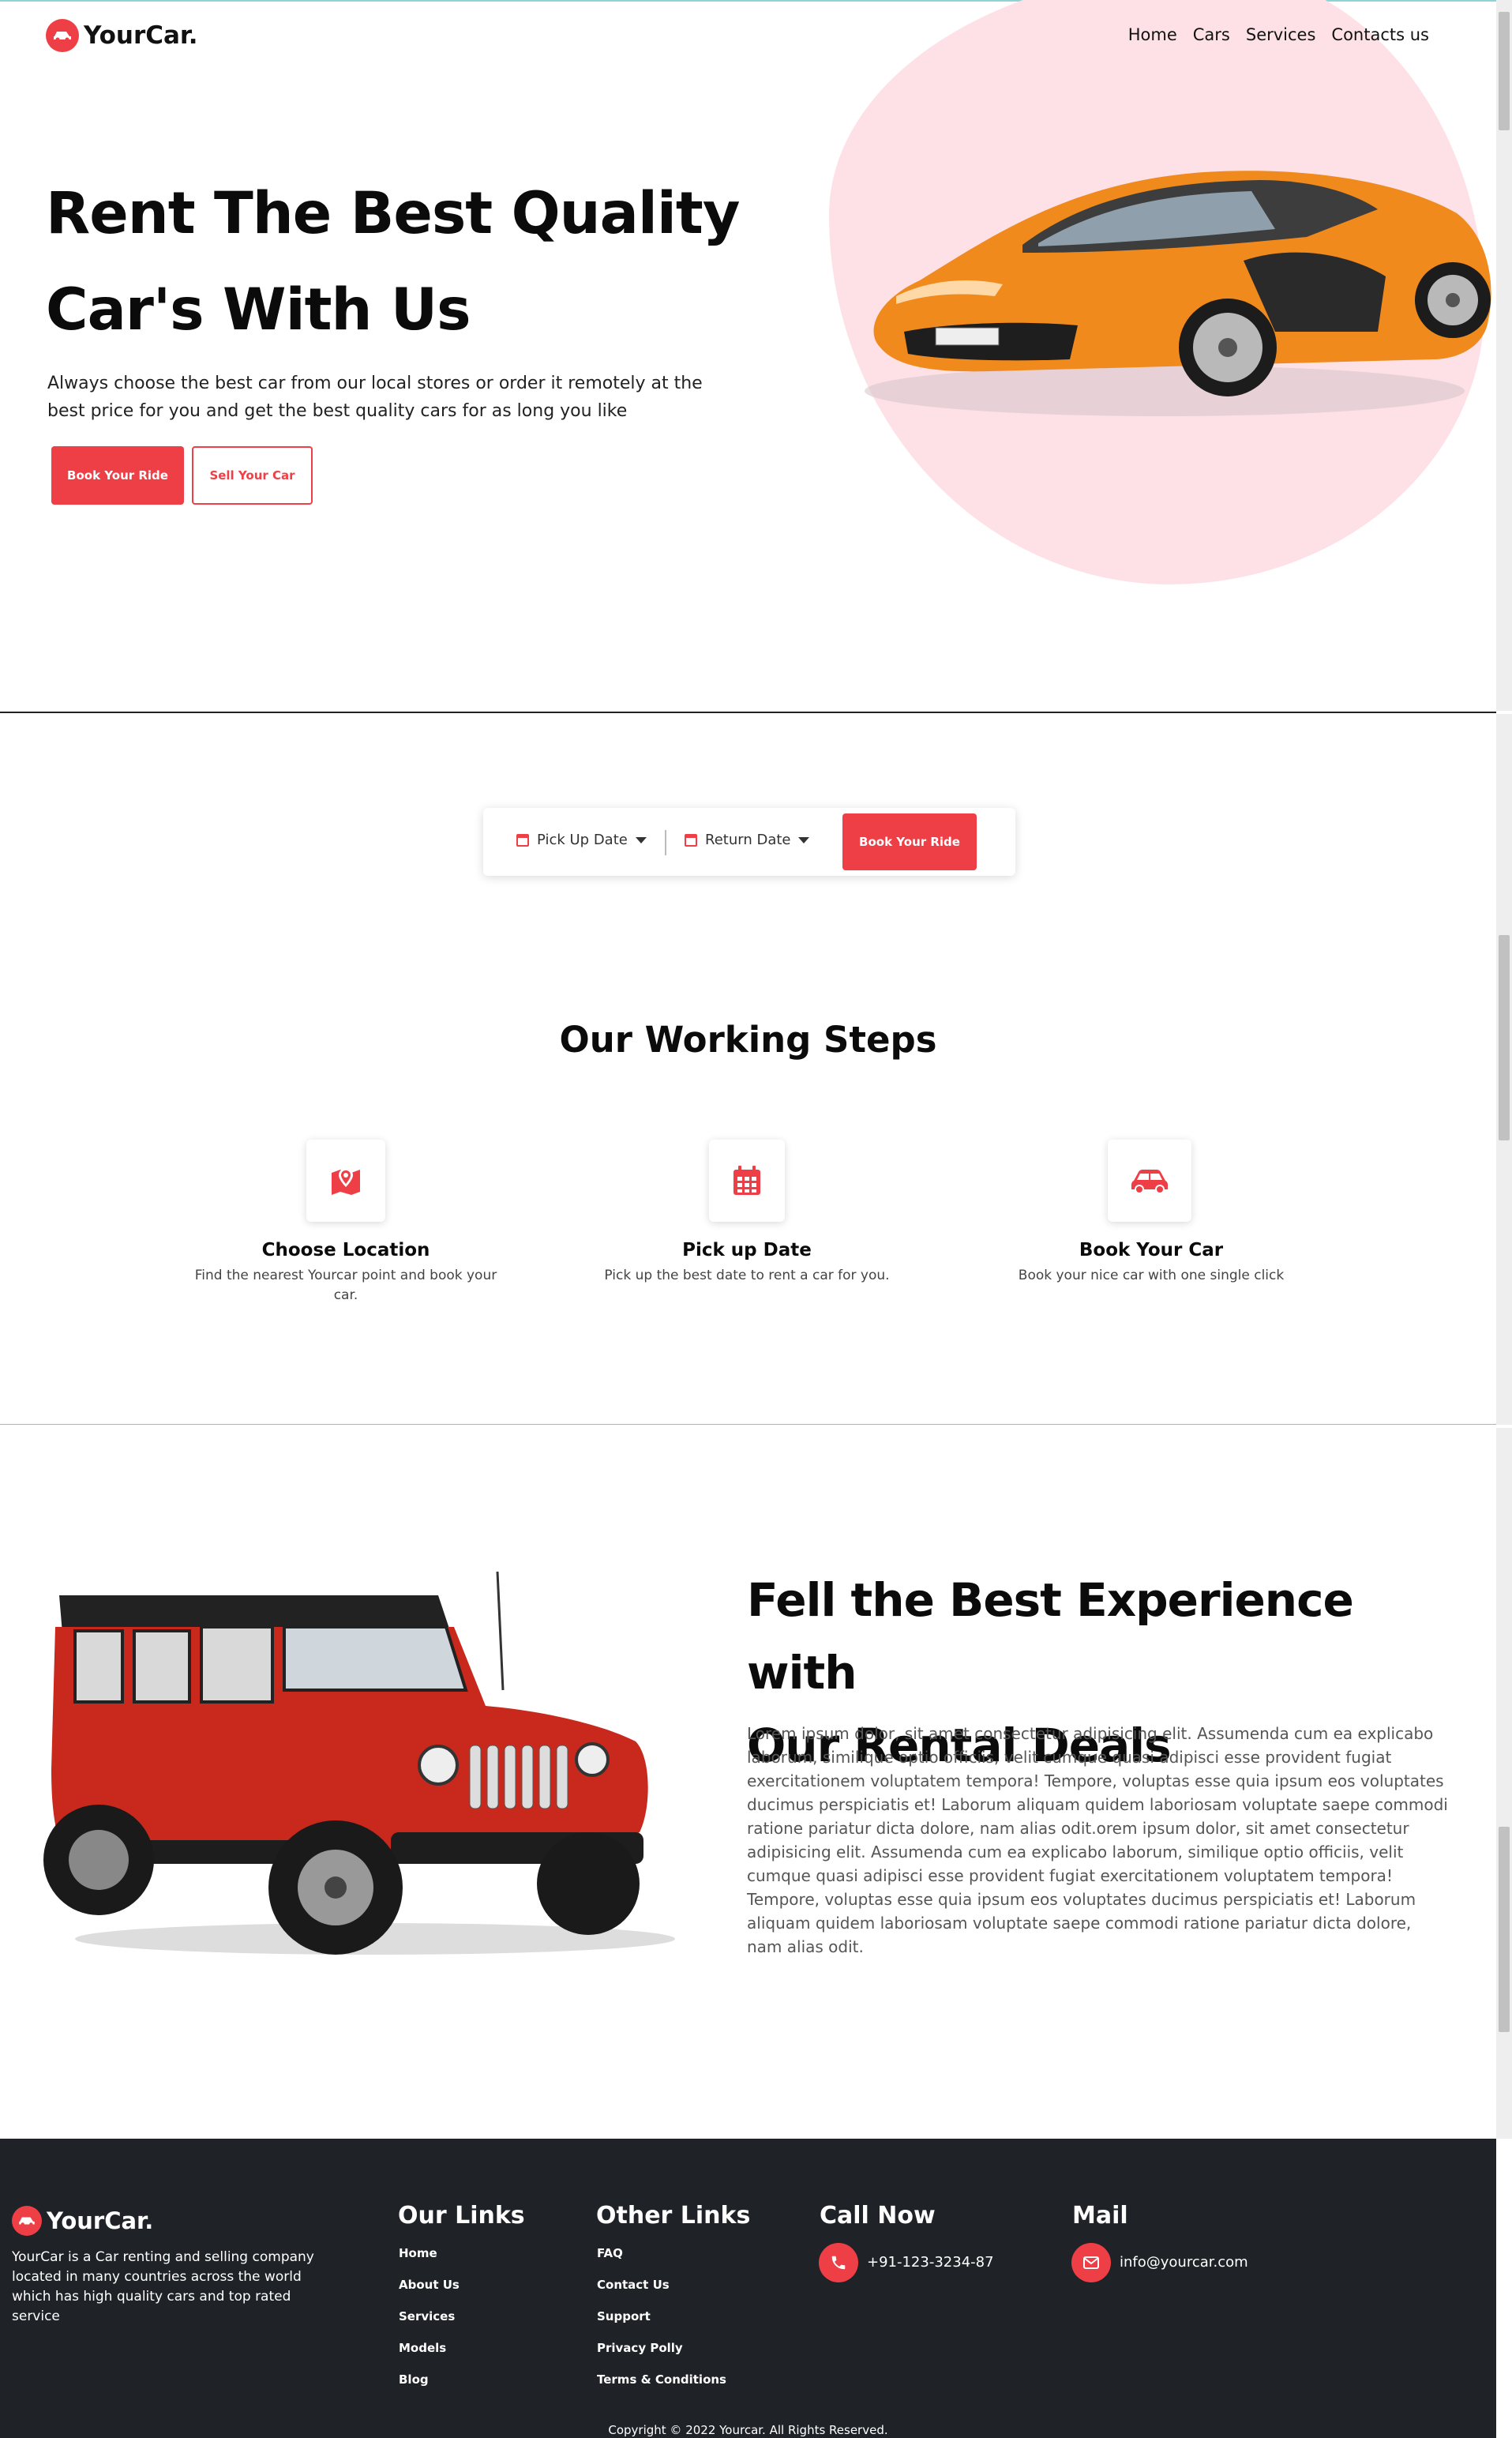 This screenshot has height=2438, width=1512. What do you see at coordinates (1152, 34) in the screenshot?
I see `nav-home: Home` at bounding box center [1152, 34].